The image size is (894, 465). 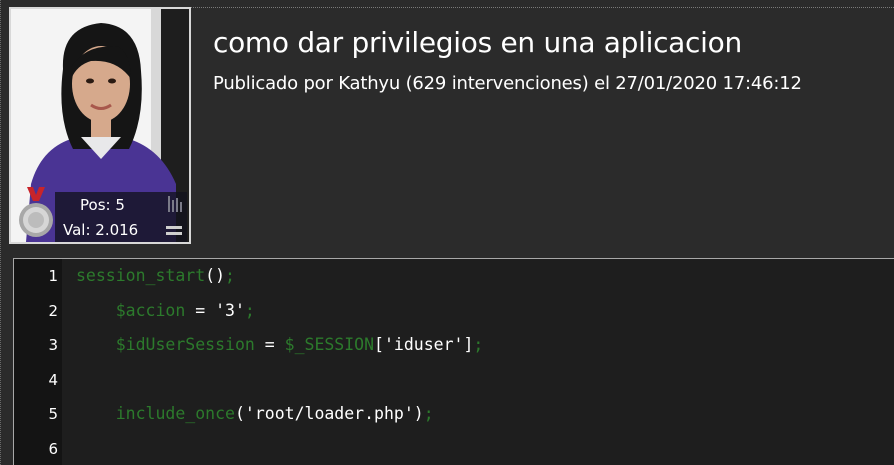 I want to click on line-code: include_once('root/loader.php');, so click(x=255, y=414).